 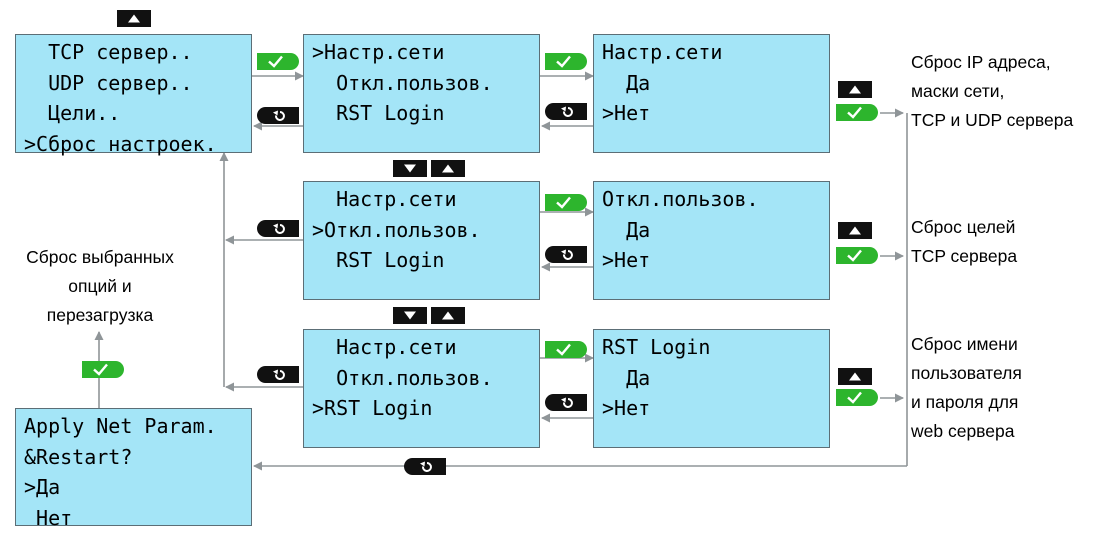 I want to click on confirm-users-screen: Откл.пользов. Да >Нет, so click(x=711, y=240).